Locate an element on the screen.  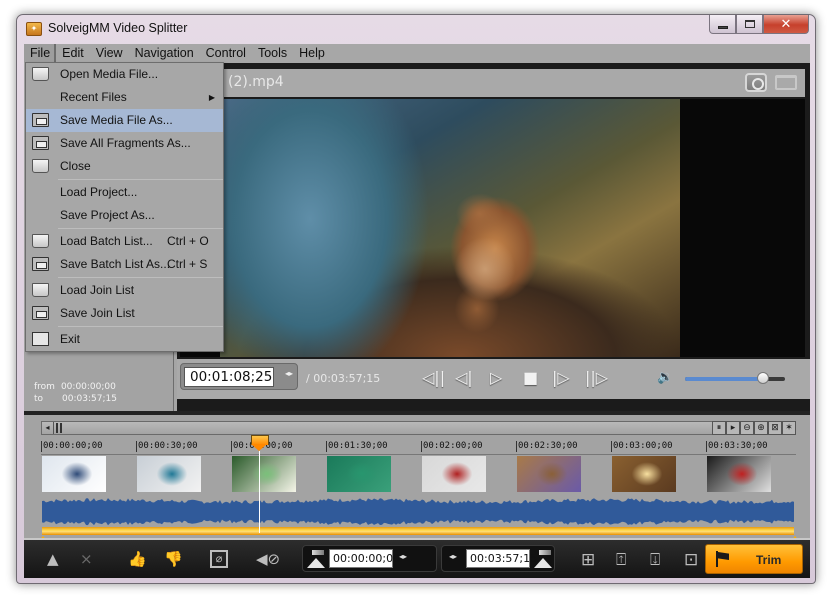
save-all-fragments-icon: ⍗ is located at coordinates (655, 560).